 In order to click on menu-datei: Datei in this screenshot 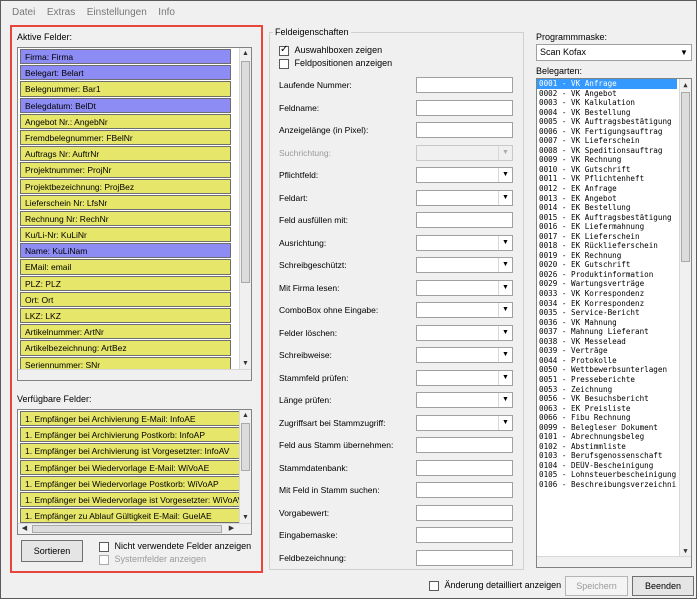, I will do `click(23, 12)`.